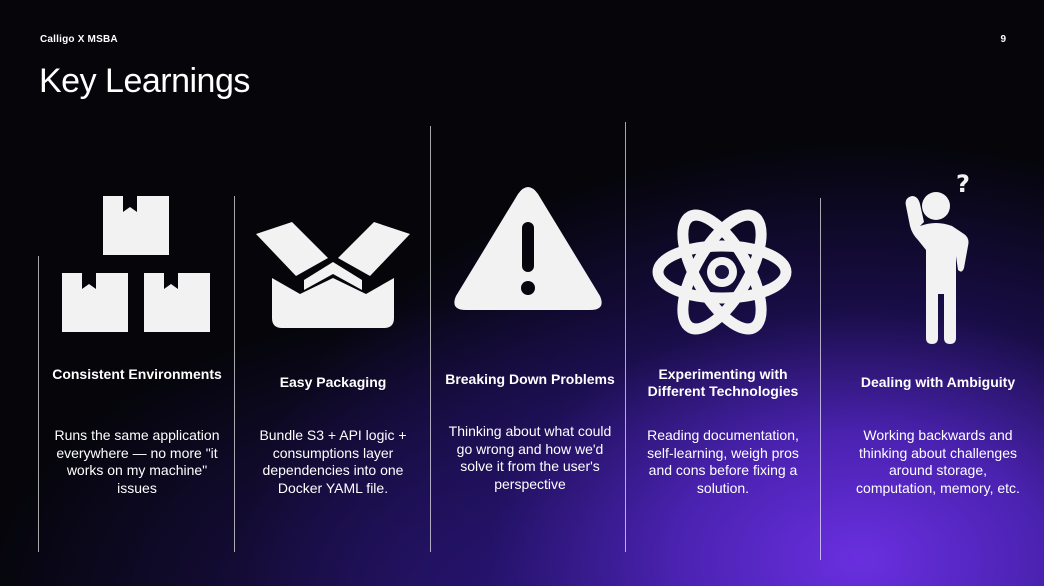 The image size is (1044, 586). Describe the element at coordinates (1003, 39) in the screenshot. I see `page-number: 9` at that location.